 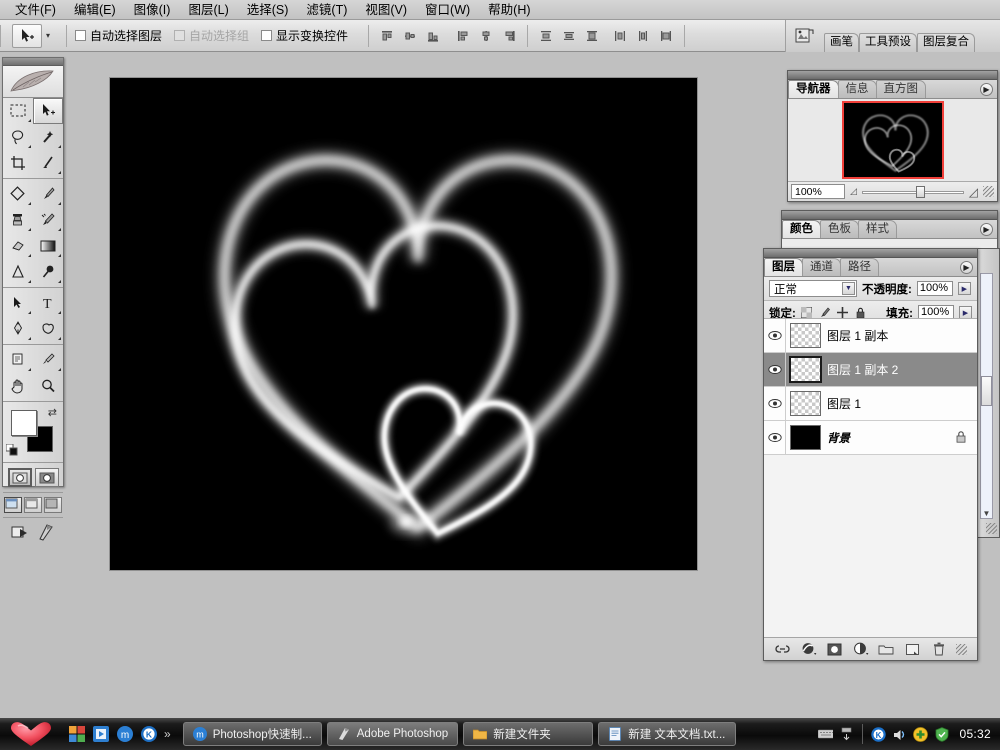 I want to click on tool-path-selection, so click(x=18, y=303).